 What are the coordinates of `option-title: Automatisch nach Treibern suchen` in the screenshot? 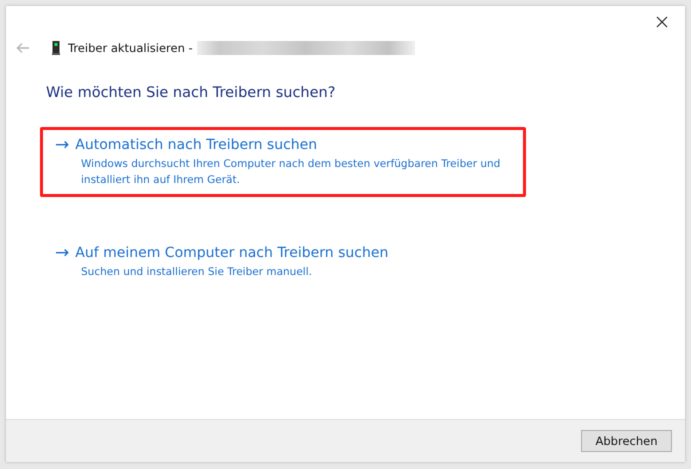 It's located at (196, 145).